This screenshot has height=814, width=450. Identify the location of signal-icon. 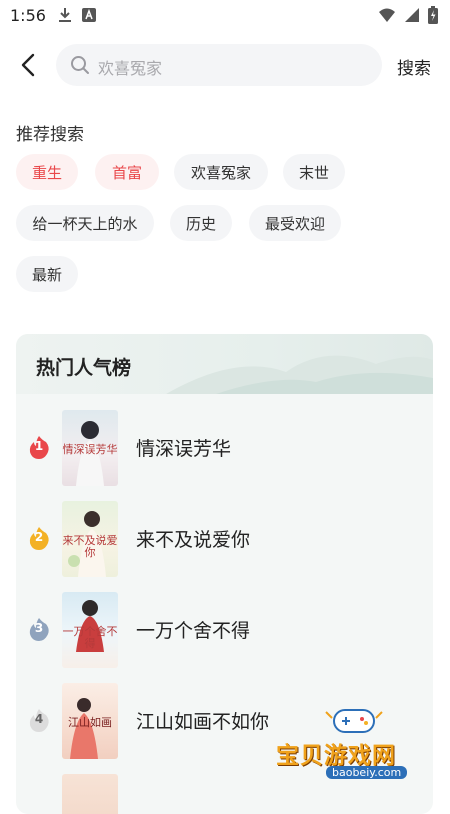
(412, 15).